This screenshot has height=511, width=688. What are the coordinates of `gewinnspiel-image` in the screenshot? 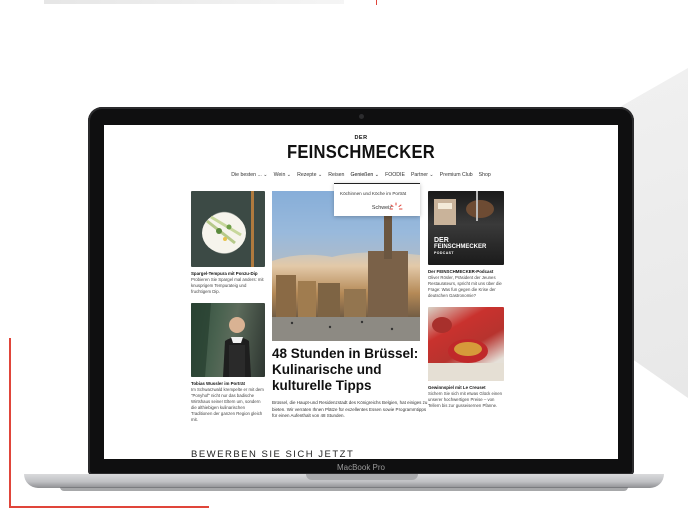 It's located at (466, 344).